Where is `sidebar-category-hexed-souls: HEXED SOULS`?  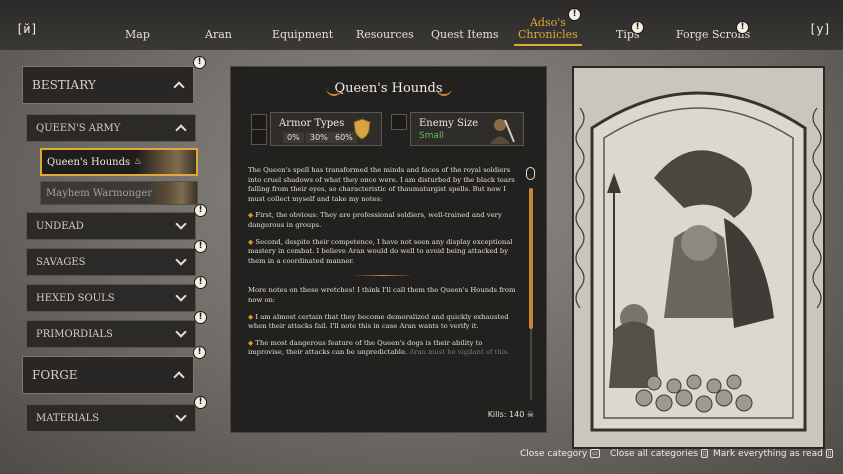
sidebar-category-hexed-souls: HEXED SOULS is located at coordinates (111, 298).